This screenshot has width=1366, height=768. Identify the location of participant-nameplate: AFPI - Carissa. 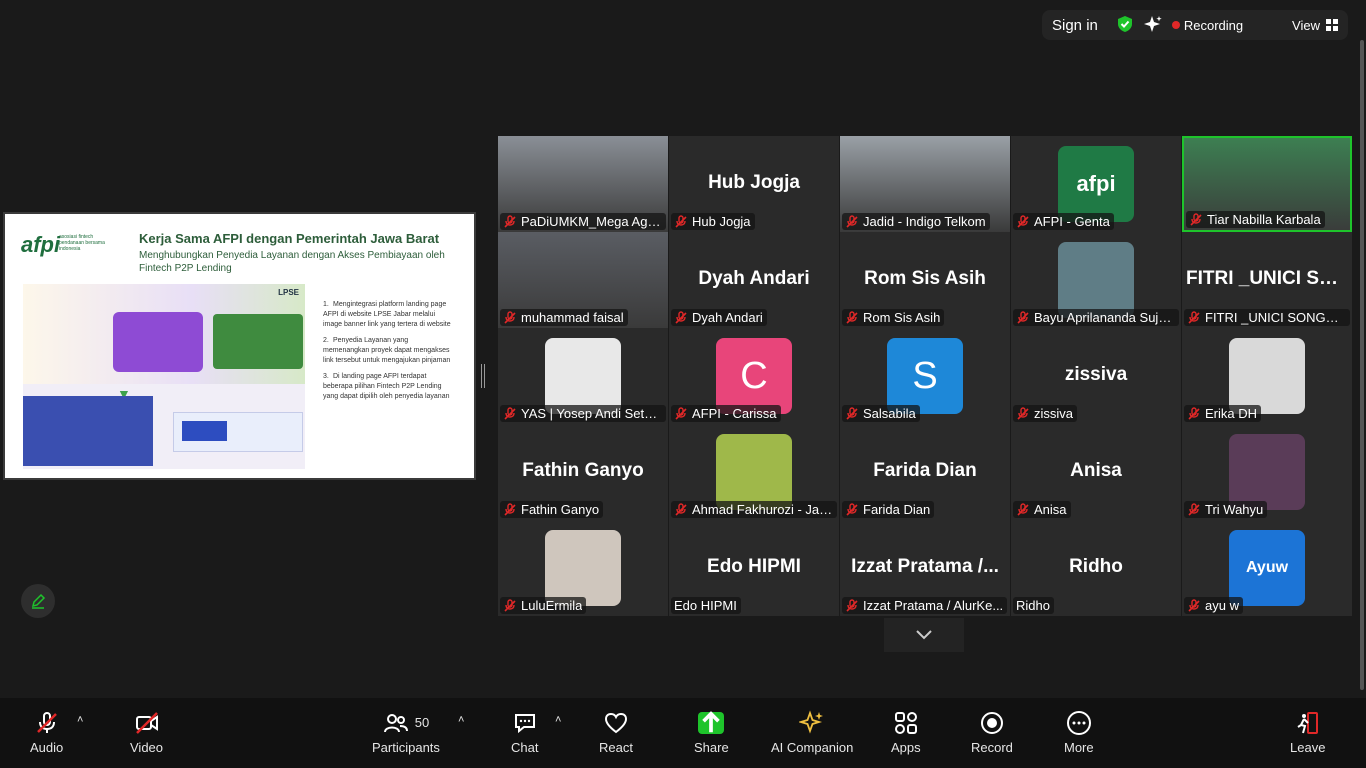
(726, 413).